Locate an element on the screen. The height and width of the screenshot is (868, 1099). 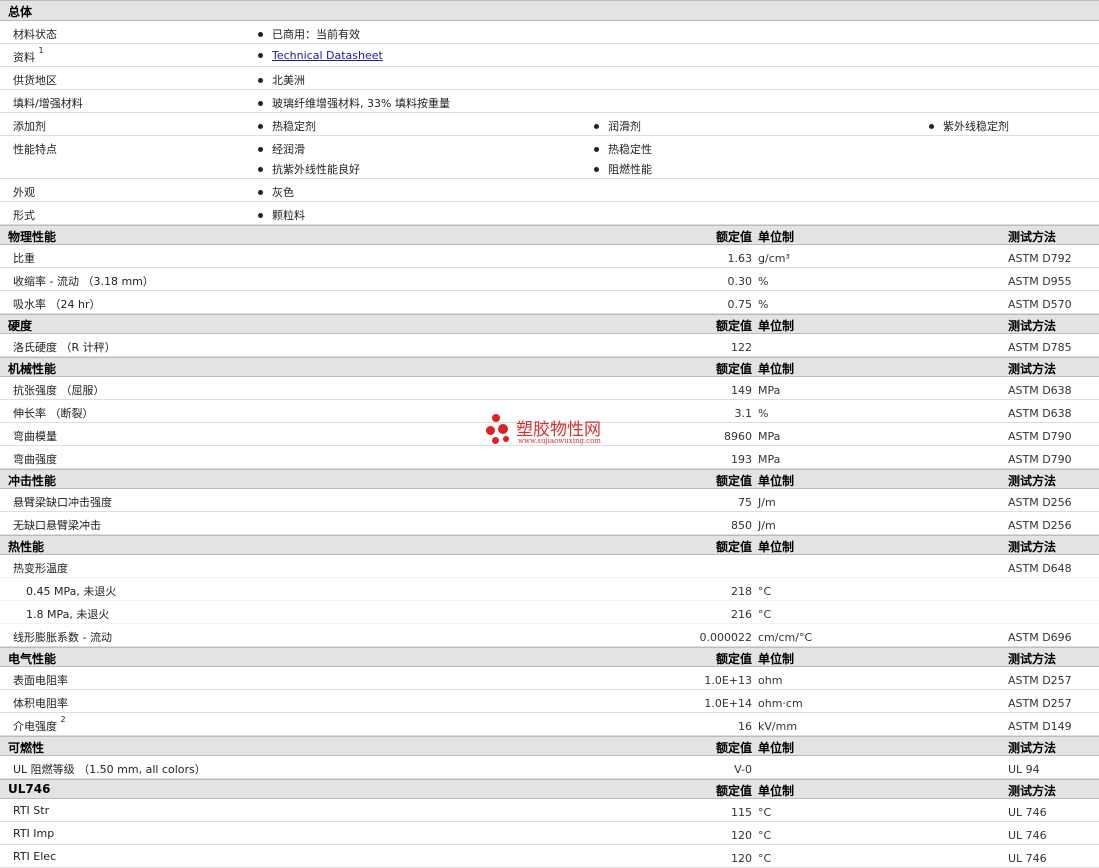
section-title: 冲击性能 is located at coordinates (32, 481).